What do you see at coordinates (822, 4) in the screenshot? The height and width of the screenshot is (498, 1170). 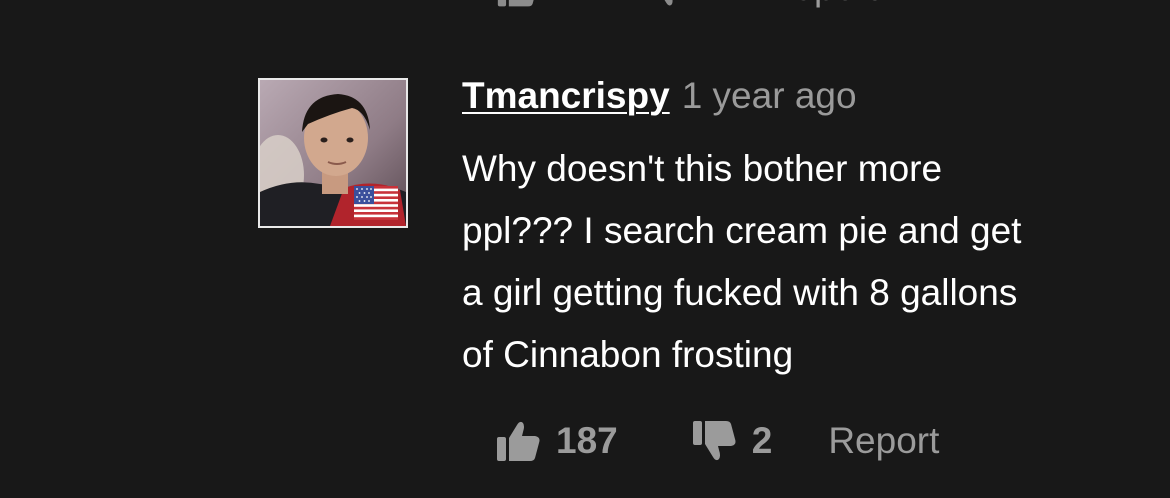 I see `previous-report-link: Report` at bounding box center [822, 4].